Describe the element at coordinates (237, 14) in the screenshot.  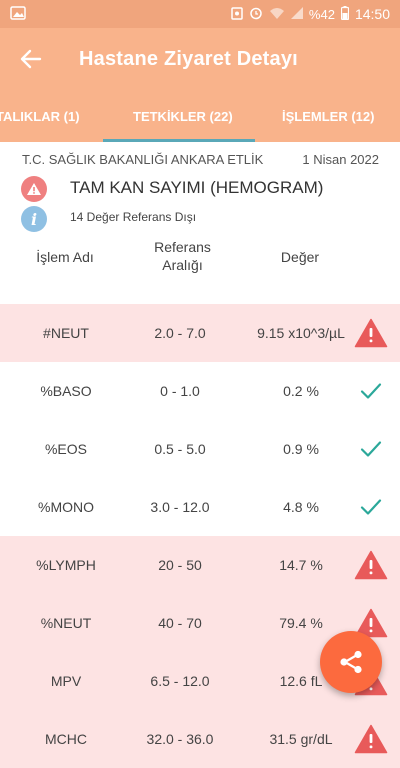
I see `data-saver-icon` at that location.